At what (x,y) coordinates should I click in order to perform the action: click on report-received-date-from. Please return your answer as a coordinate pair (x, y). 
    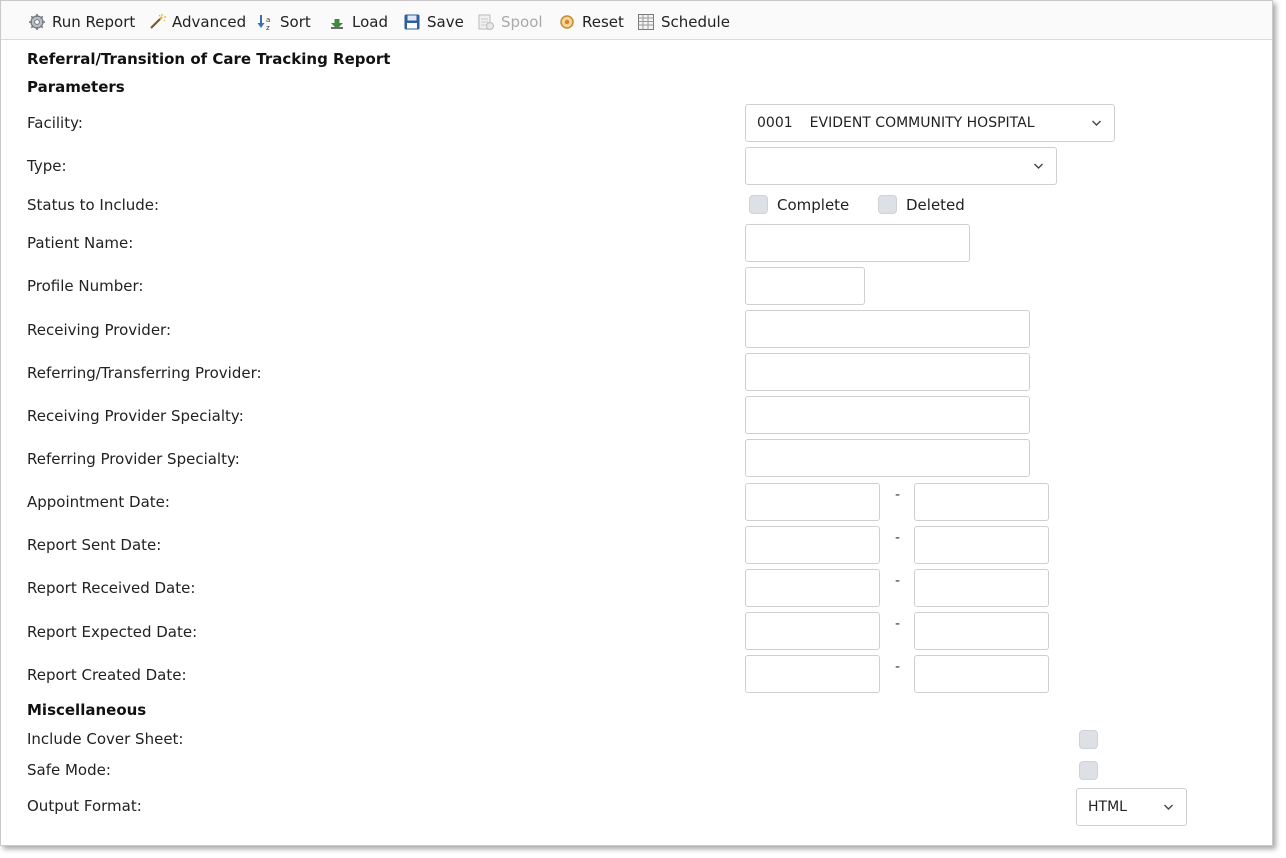
    Looking at the image, I should click on (812, 588).